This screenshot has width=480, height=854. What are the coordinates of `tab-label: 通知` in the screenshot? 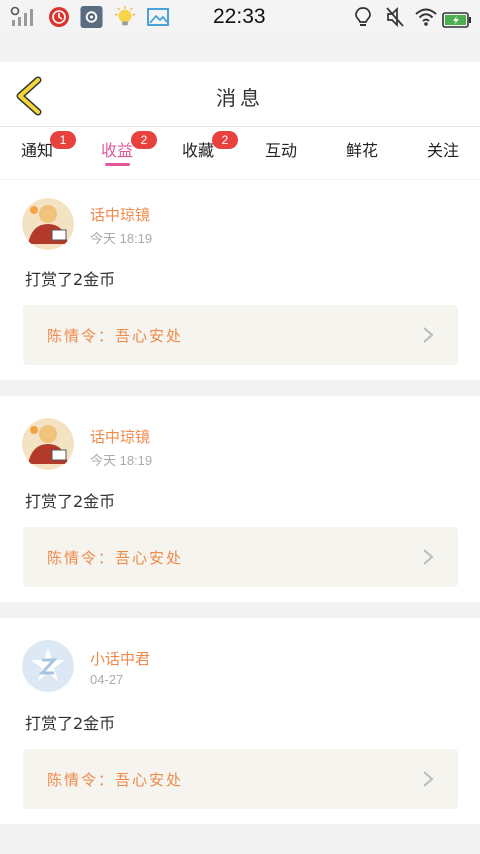 It's located at (37, 150).